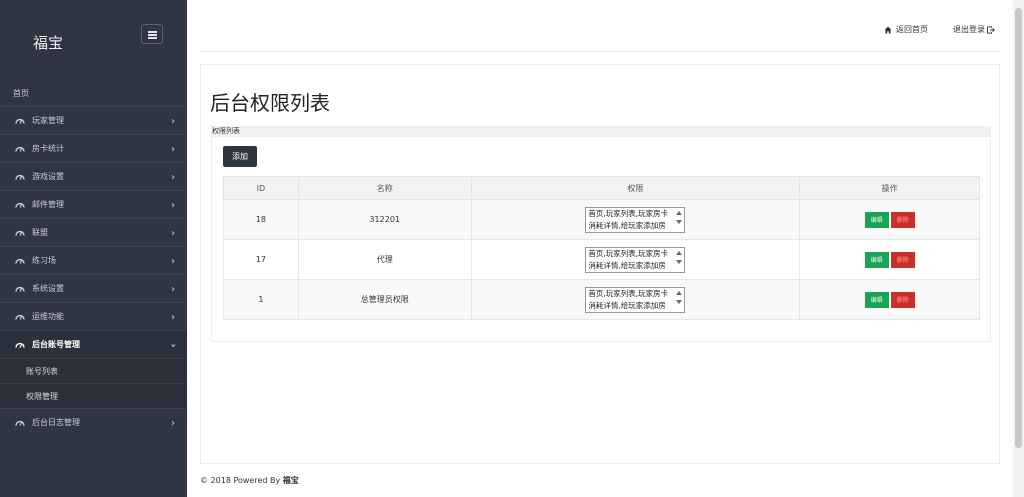  I want to click on sidebar-subitem-account-list: 账号列表, so click(93, 370).